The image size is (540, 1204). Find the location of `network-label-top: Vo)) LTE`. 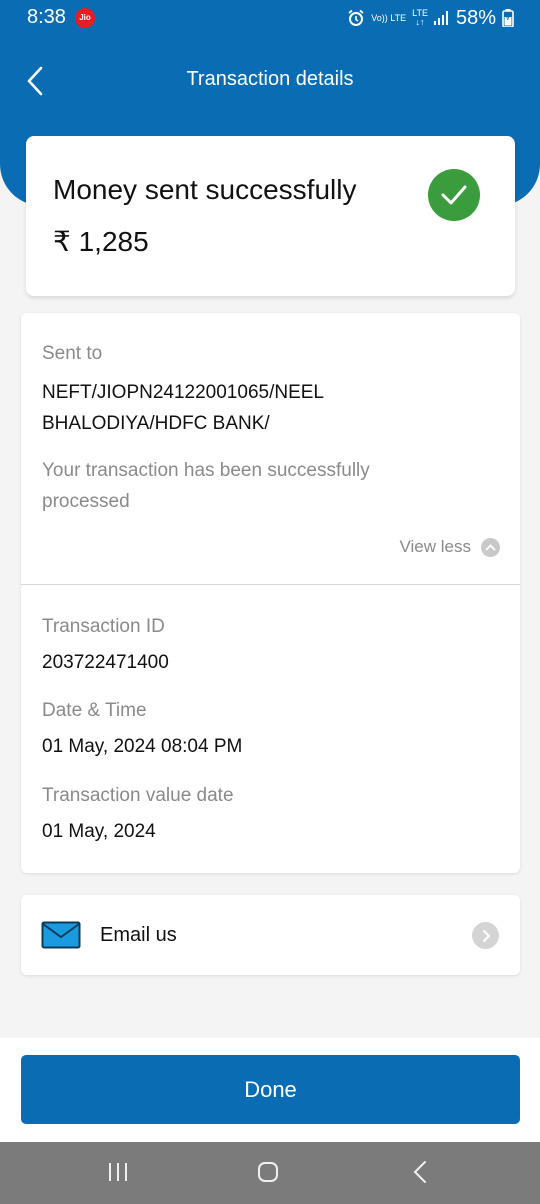

network-label-top: Vo)) LTE is located at coordinates (389, 17).